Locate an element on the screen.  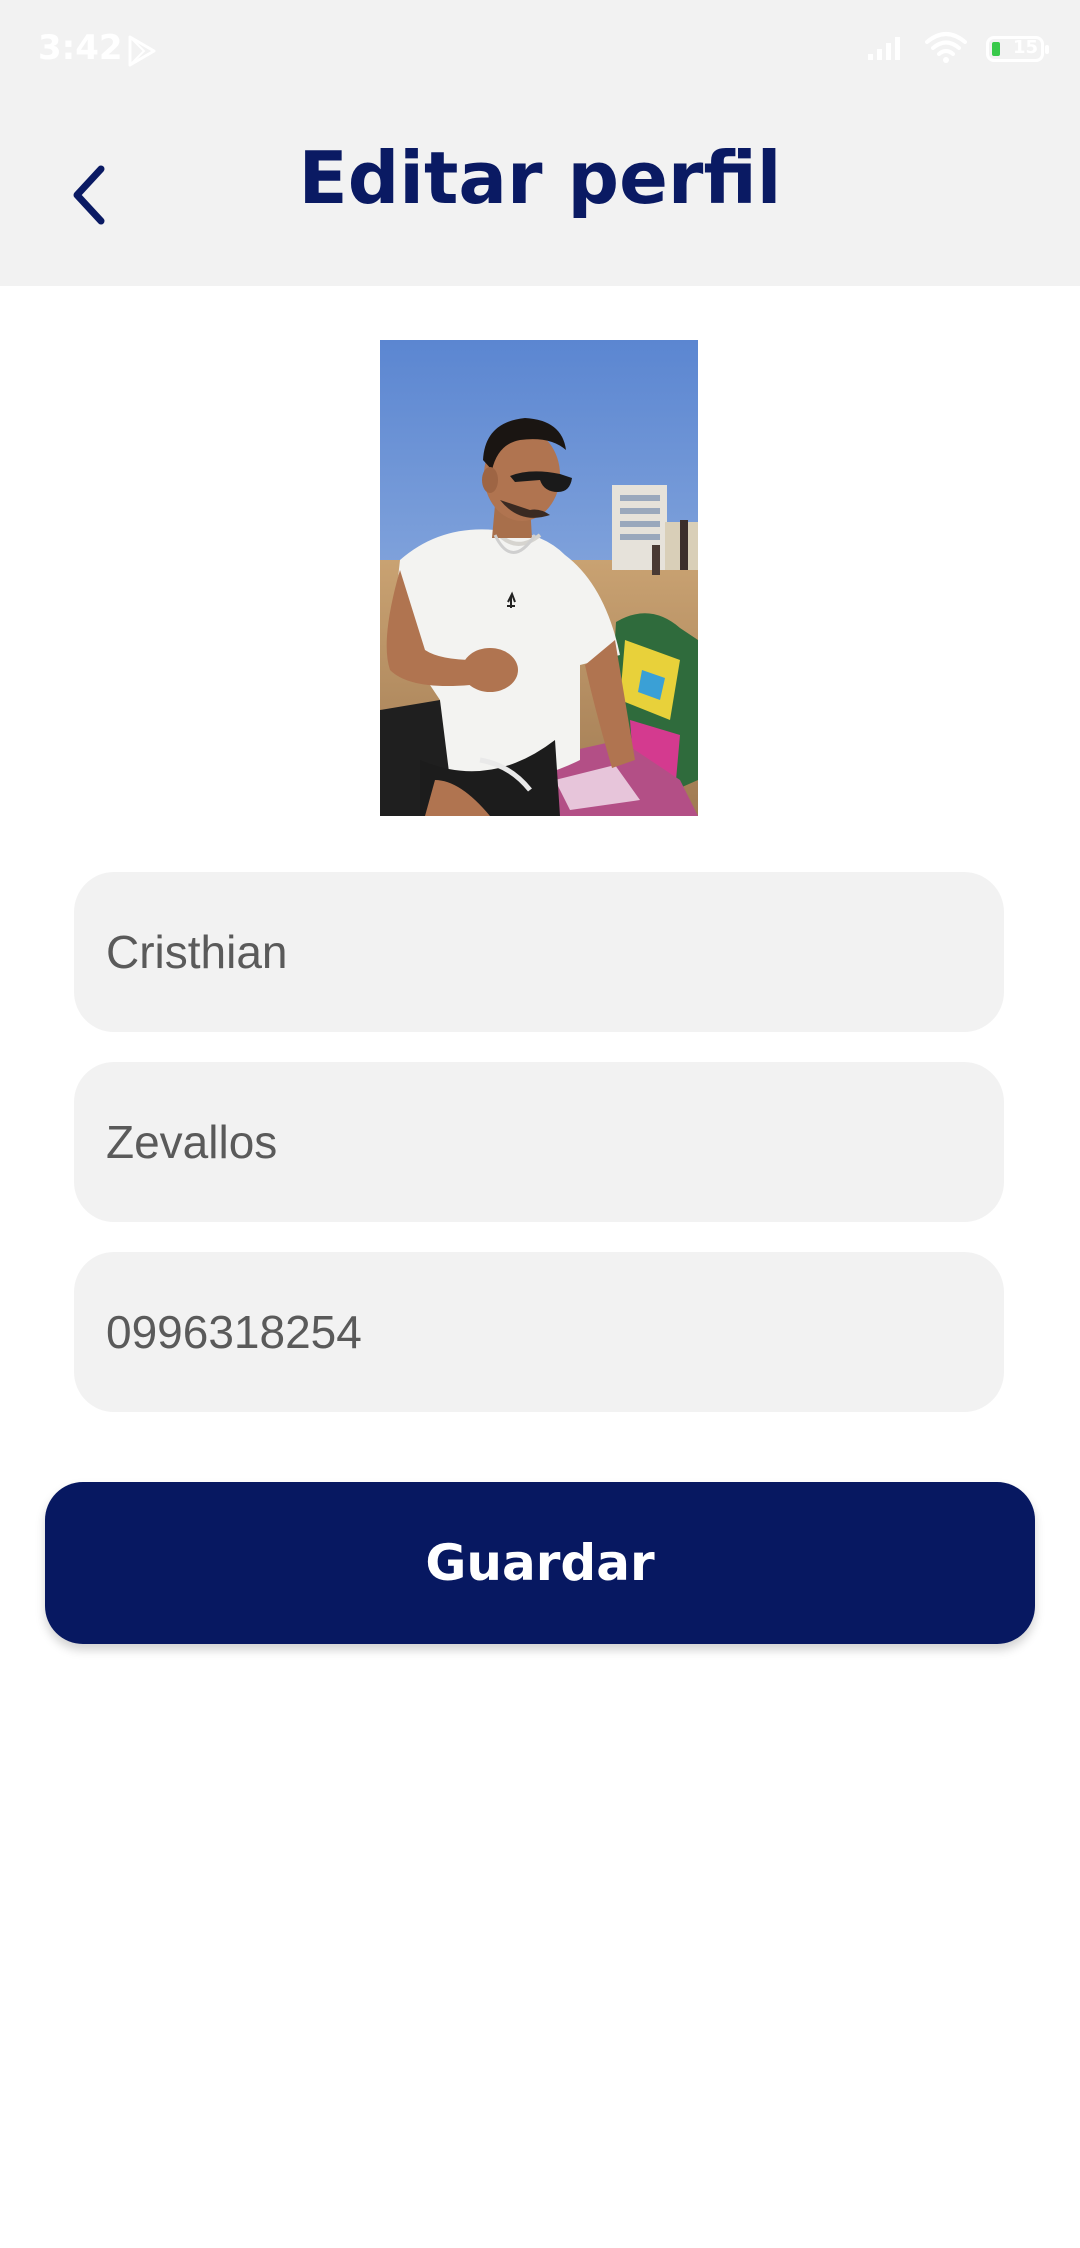
battery-level: 15 is located at coordinates (1026, 47).